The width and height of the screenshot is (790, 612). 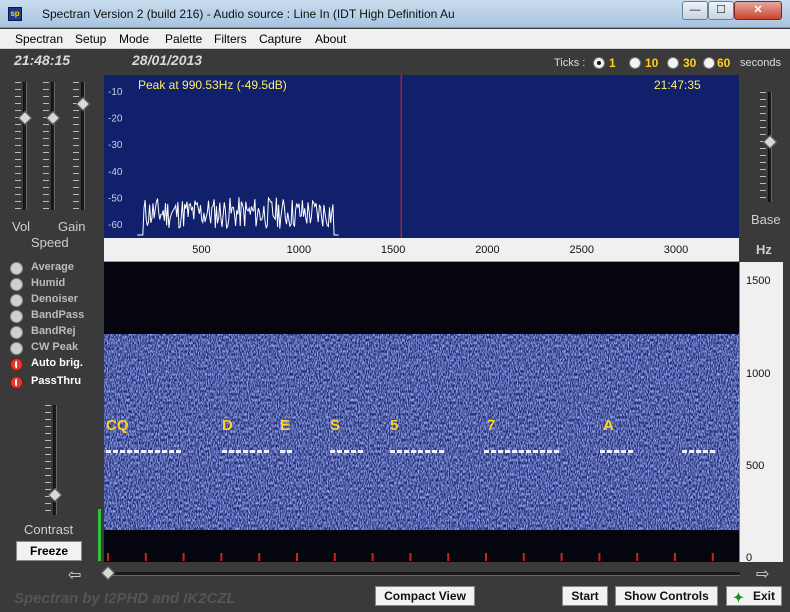 What do you see at coordinates (99, 535) in the screenshot?
I see `level-meter` at bounding box center [99, 535].